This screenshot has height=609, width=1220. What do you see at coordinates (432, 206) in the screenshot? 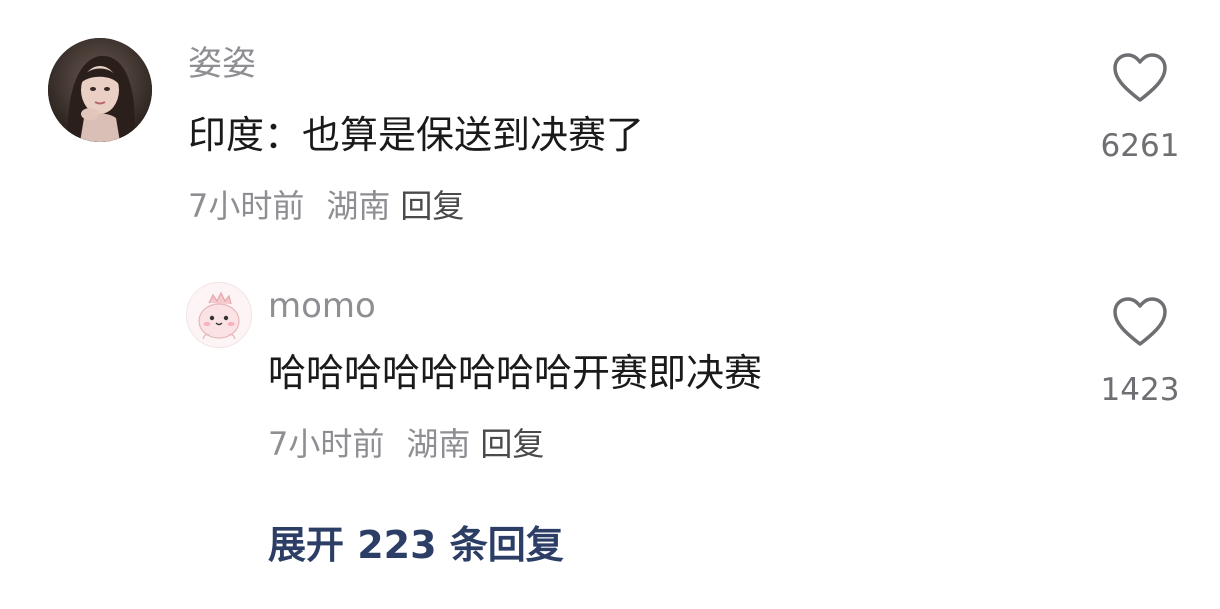
I see `comment-reply-button: 回复` at bounding box center [432, 206].